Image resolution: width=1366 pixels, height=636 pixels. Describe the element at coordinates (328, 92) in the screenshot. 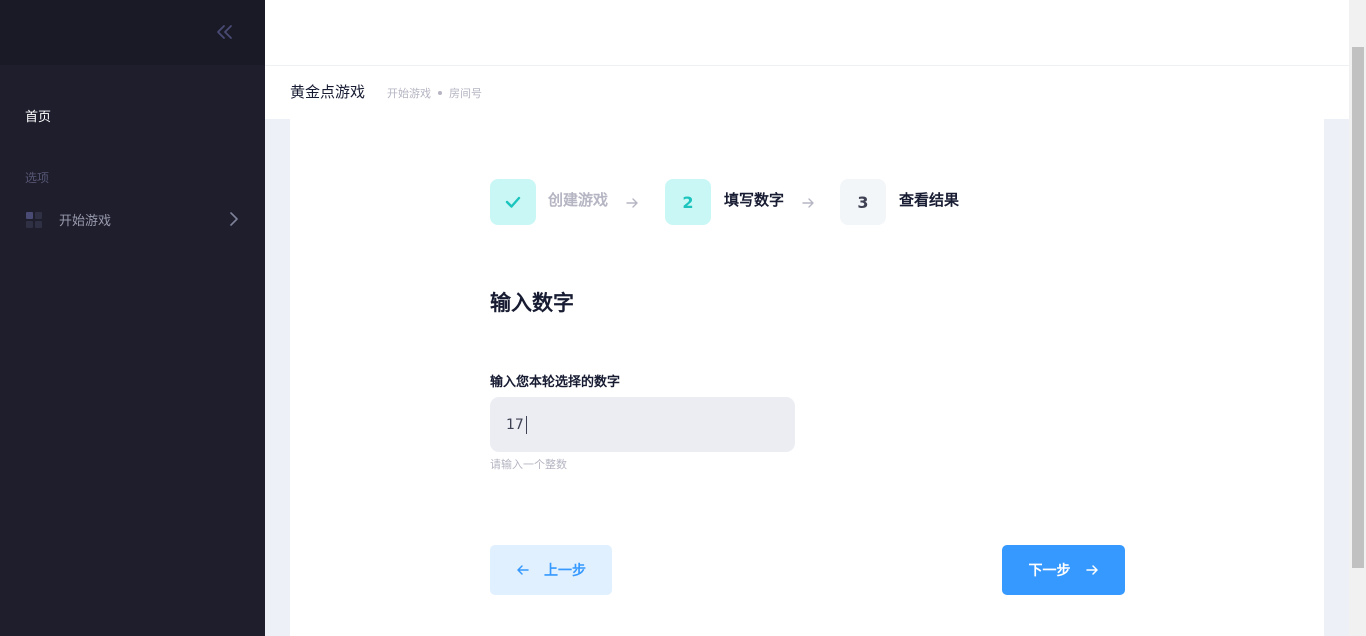

I see `page-title: 黄金点游戏` at that location.